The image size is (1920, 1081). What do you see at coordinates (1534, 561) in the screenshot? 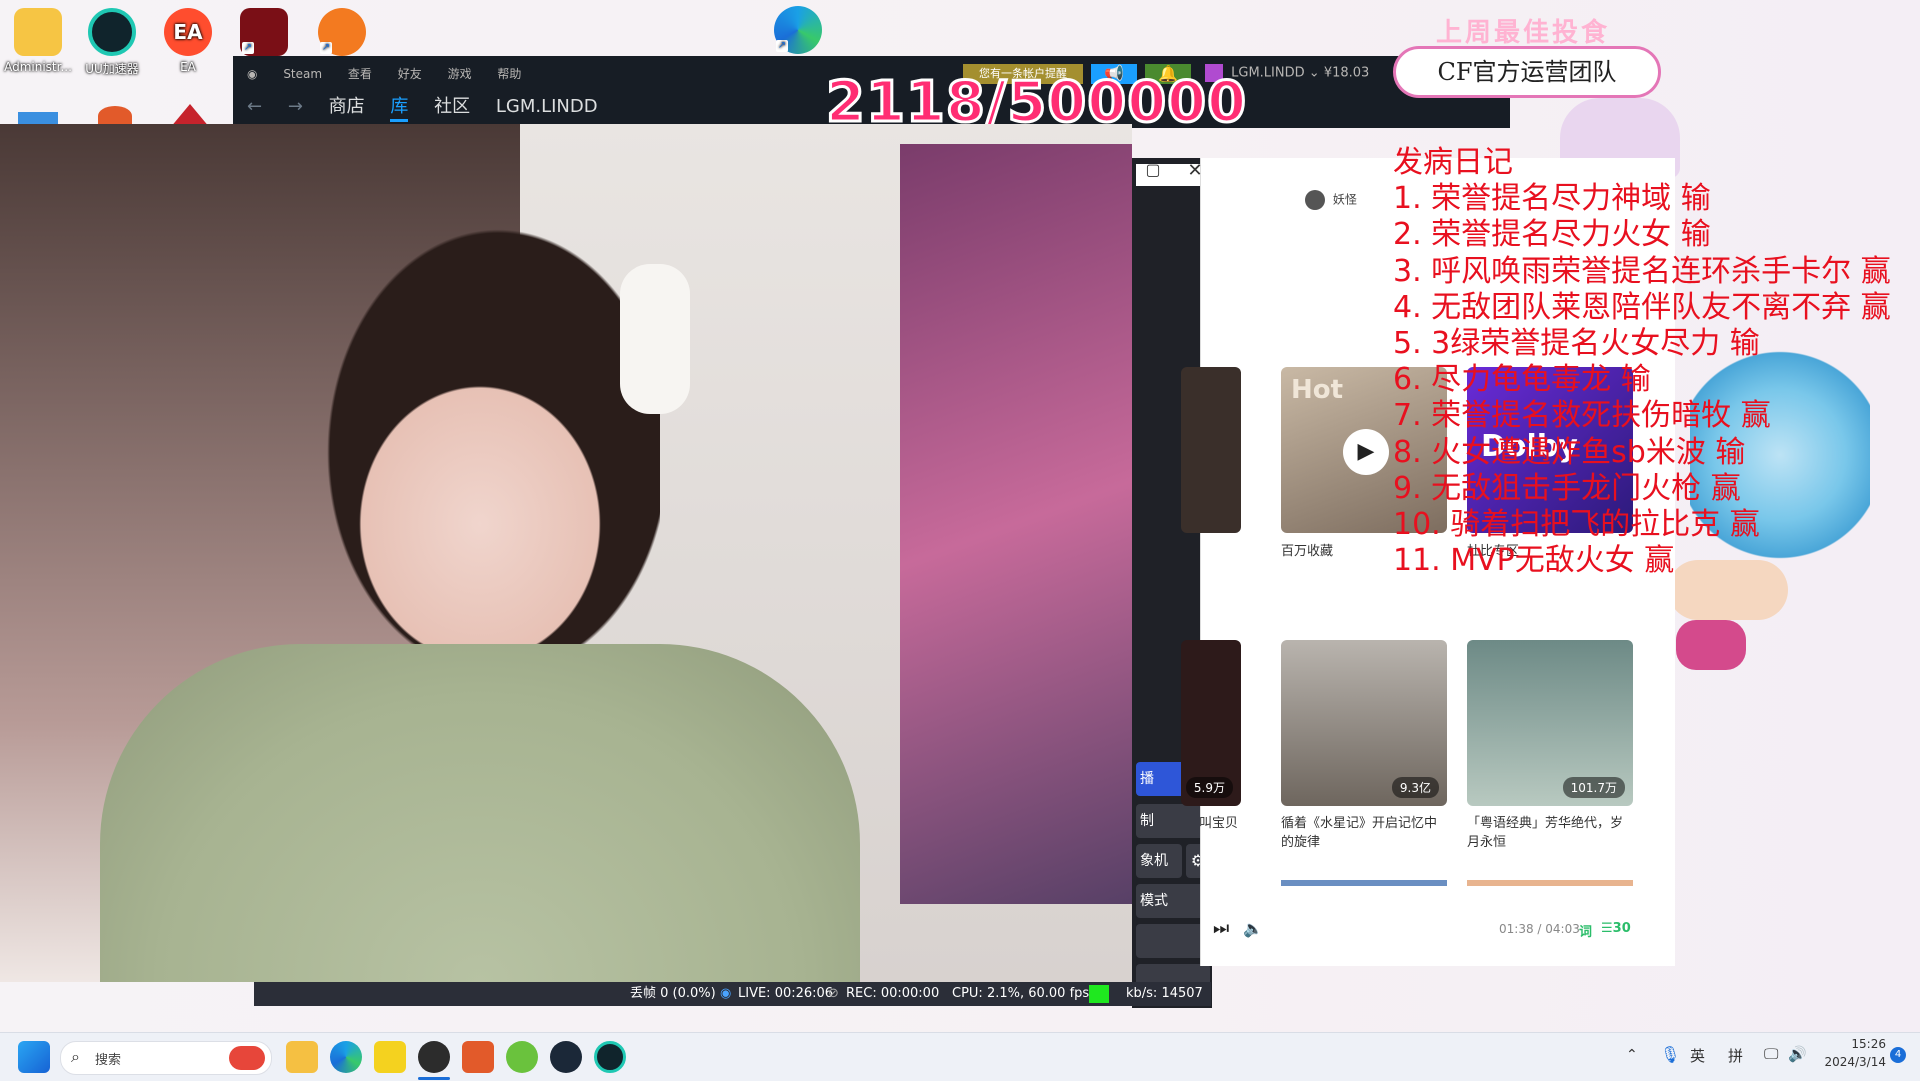
I see `record-item: 11. MVP无敌火女 赢` at bounding box center [1534, 561].